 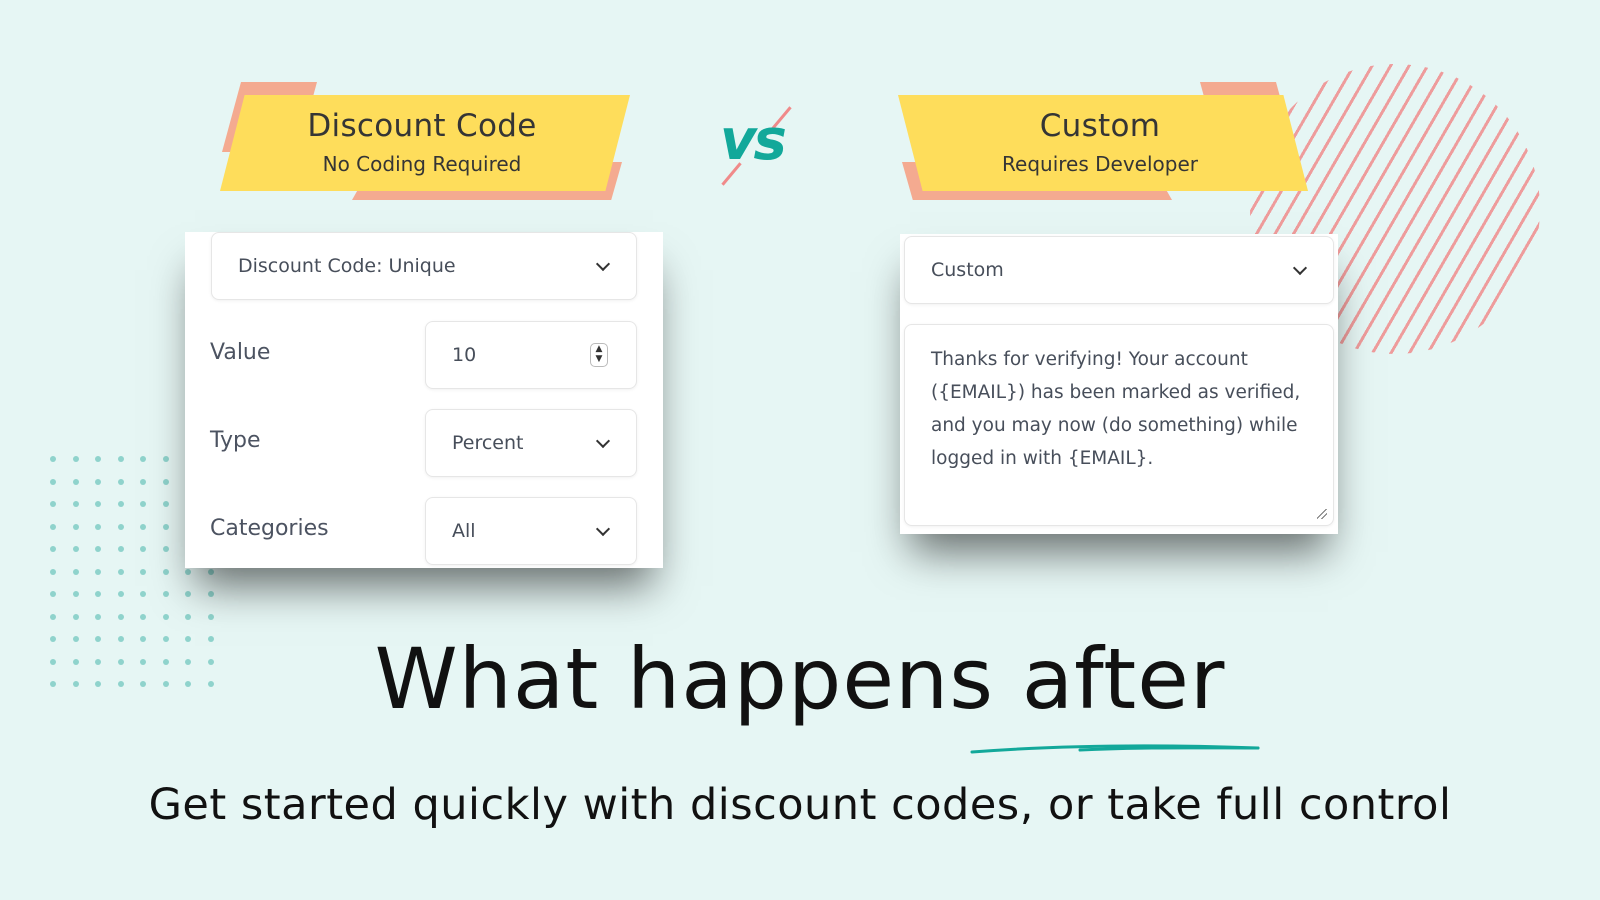 I want to click on banner-title: Discount Code, so click(x=422, y=126).